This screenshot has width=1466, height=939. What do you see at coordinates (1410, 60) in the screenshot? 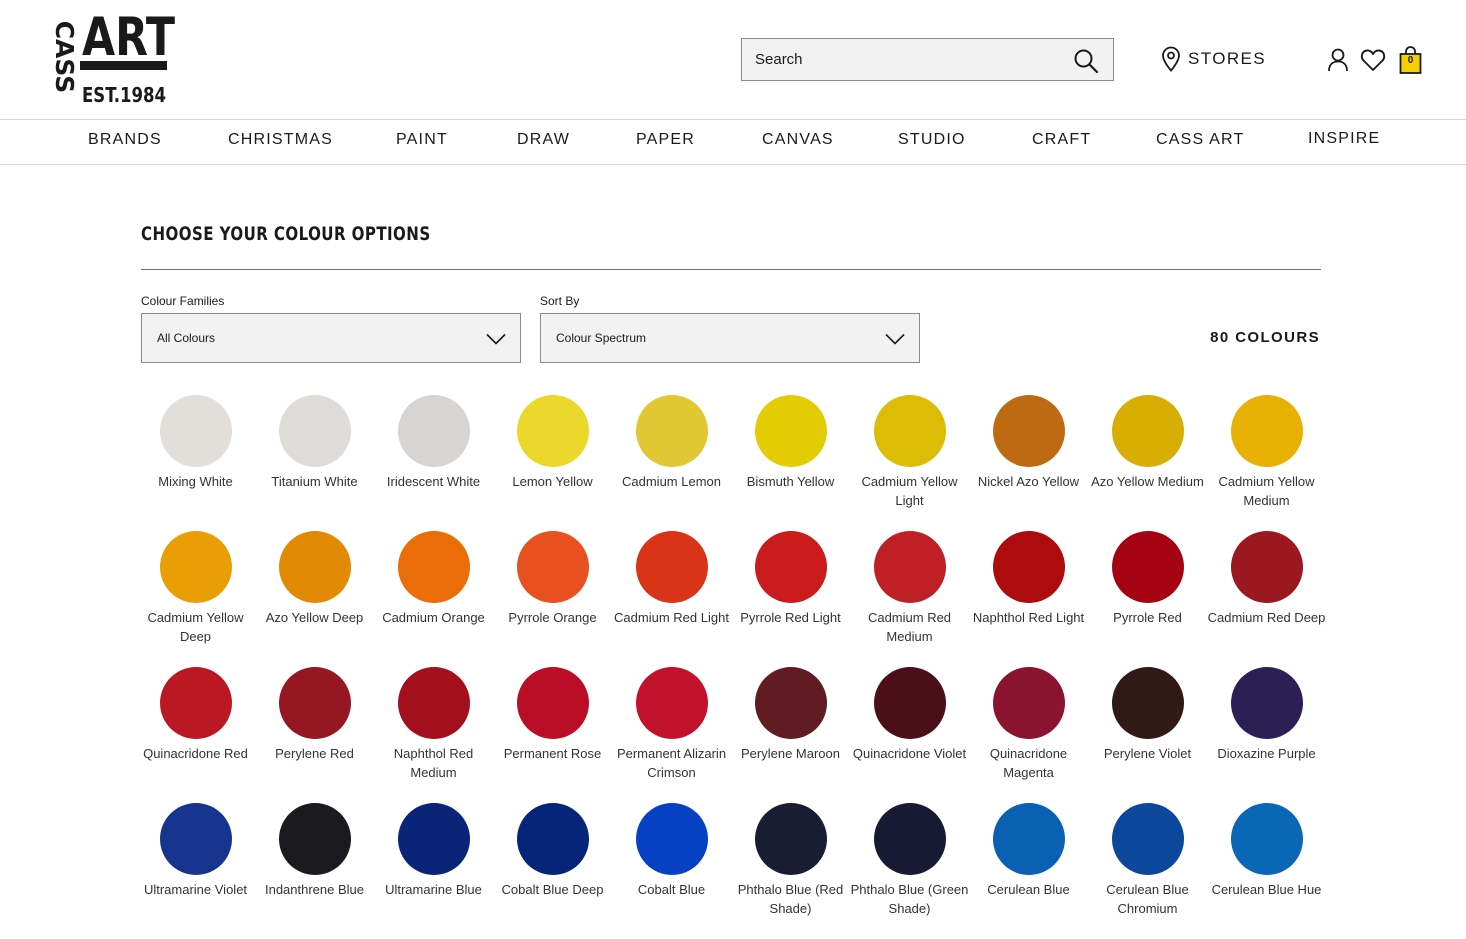
I see `shopping-bag-button: 0` at bounding box center [1410, 60].